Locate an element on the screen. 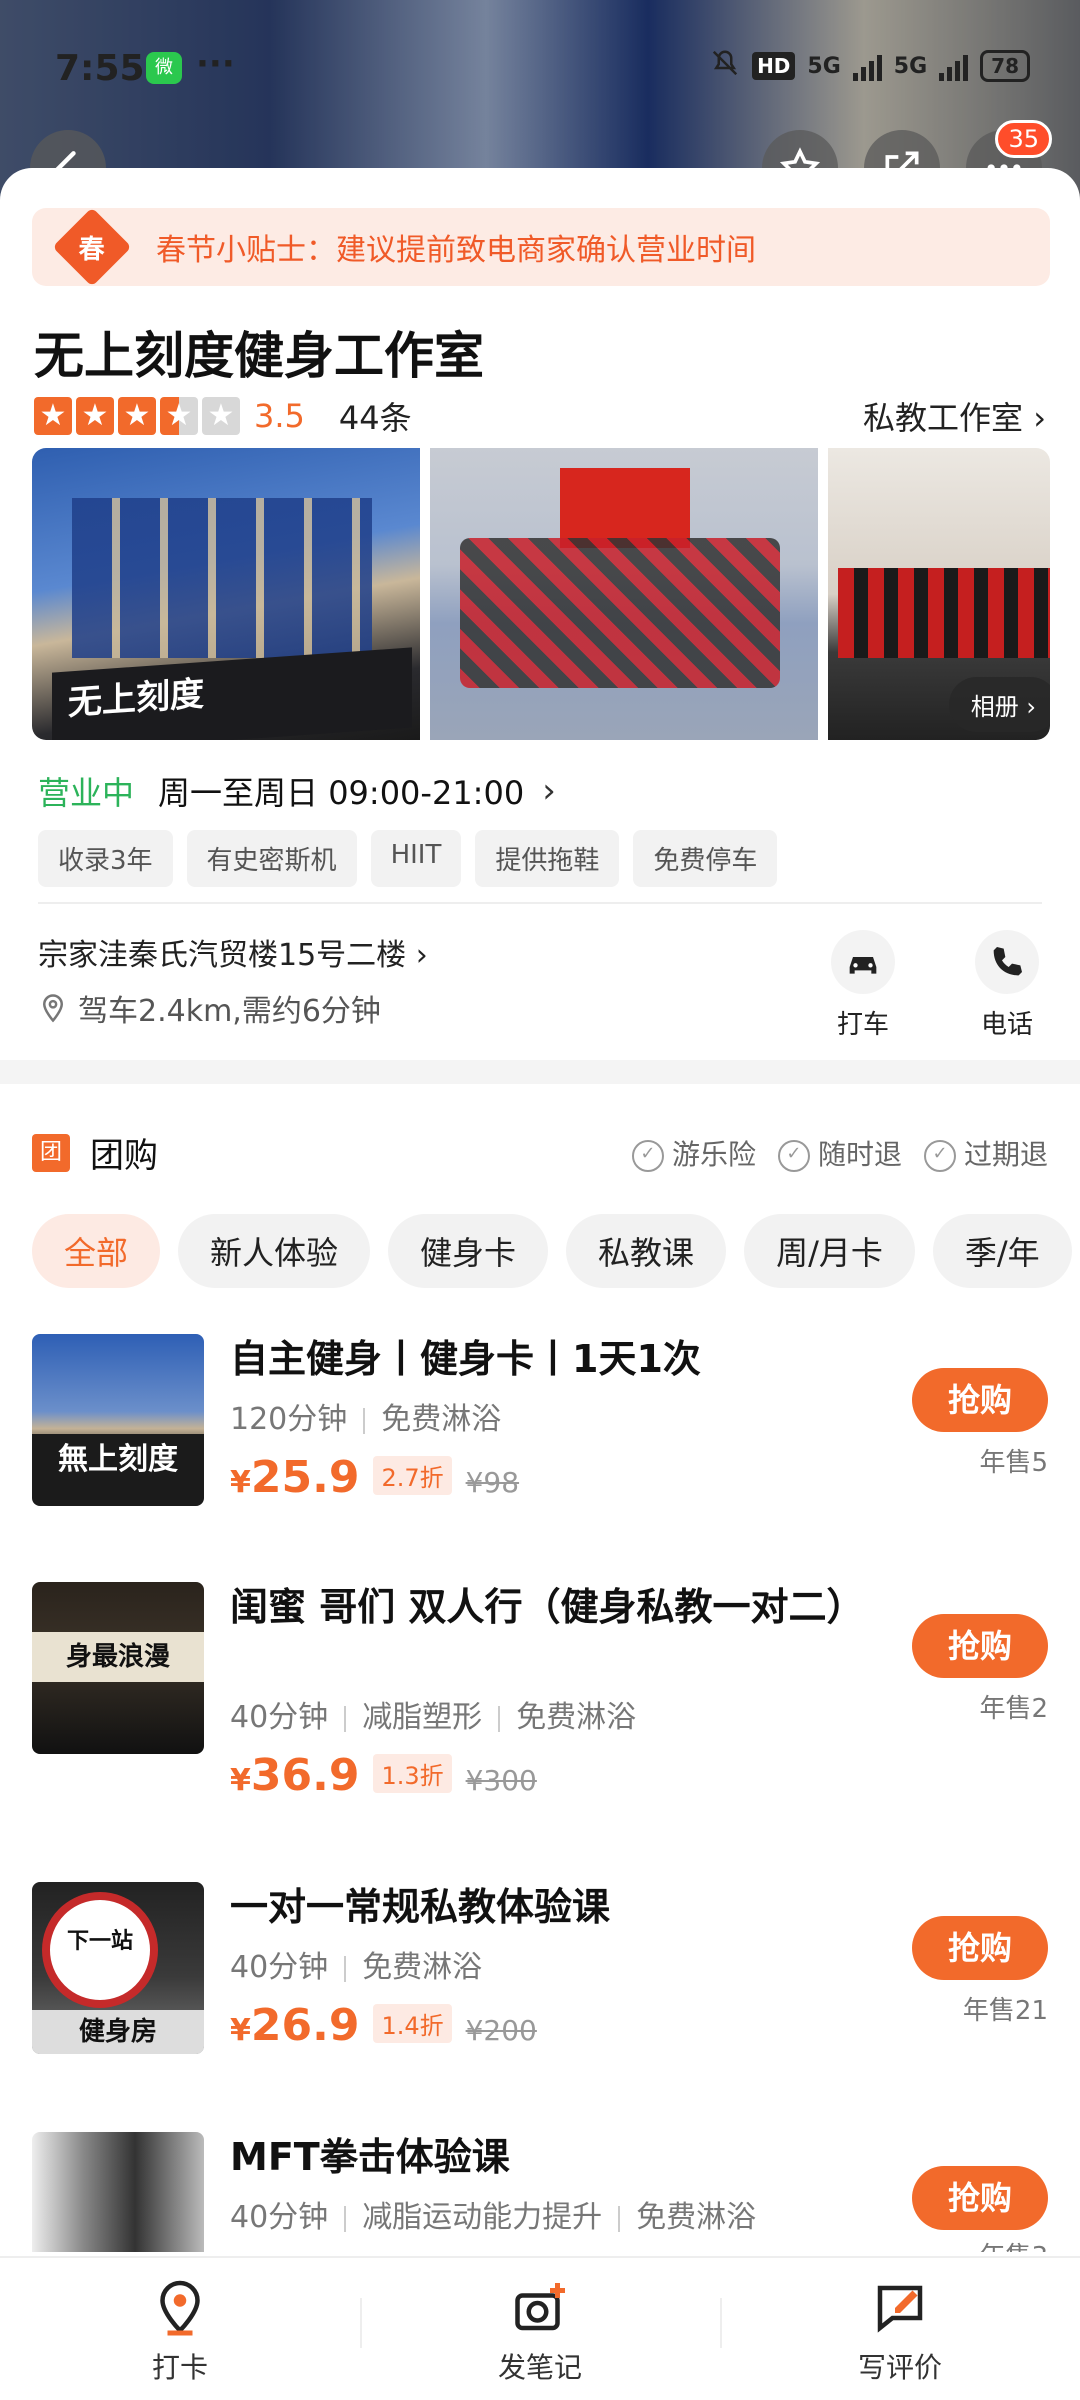  deal-meta-item: 120分钟 is located at coordinates (289, 1419).